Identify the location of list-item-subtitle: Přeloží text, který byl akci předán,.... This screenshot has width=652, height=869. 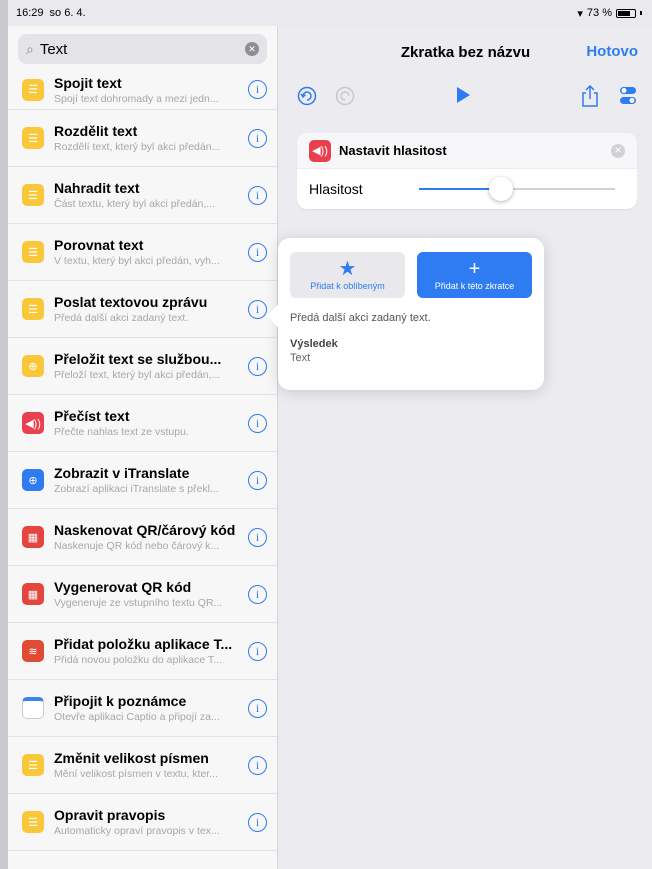
(137, 375).